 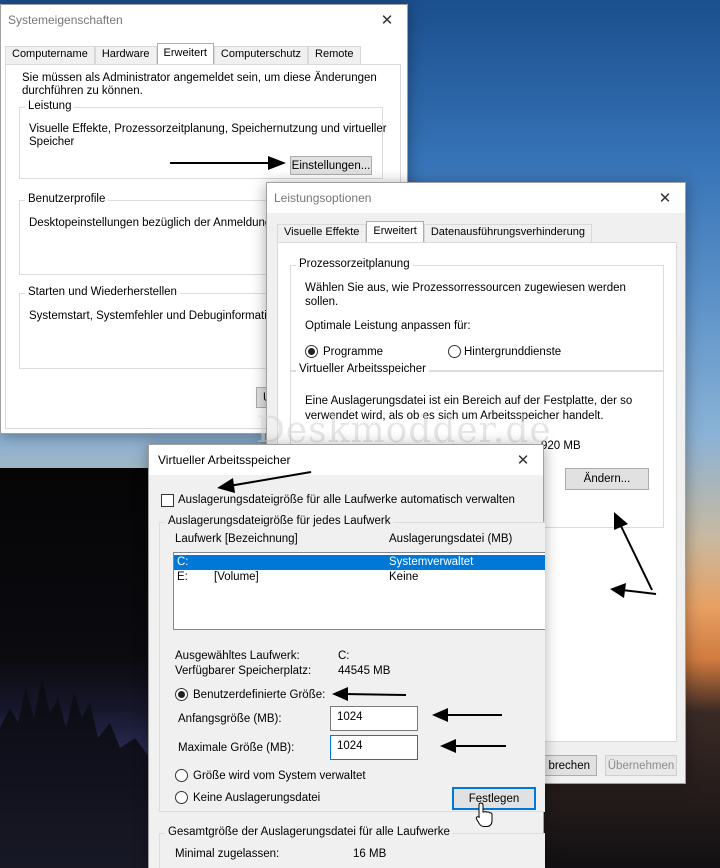 I want to click on tab-computerschutz: Computerschutz, so click(x=261, y=55).